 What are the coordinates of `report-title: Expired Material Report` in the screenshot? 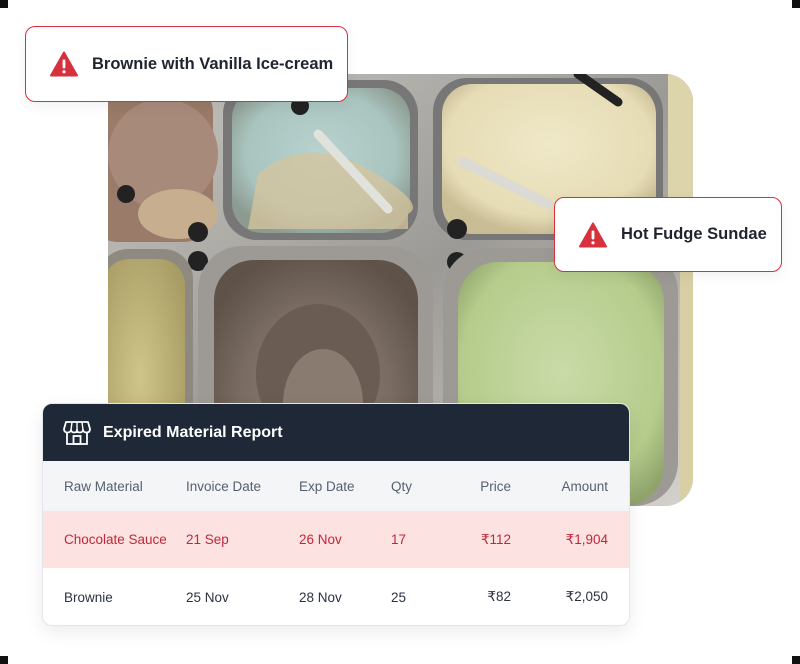 It's located at (193, 432).